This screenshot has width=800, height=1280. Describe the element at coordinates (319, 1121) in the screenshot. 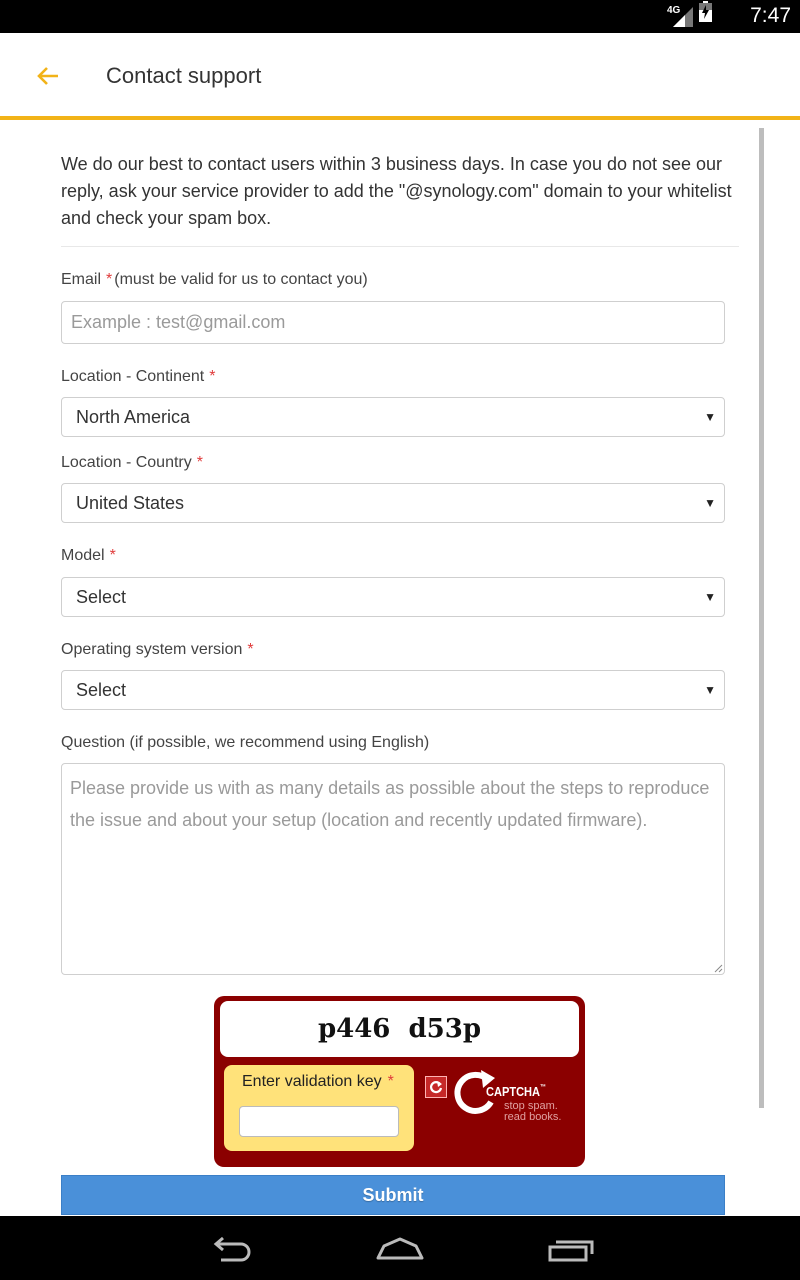

I see `captcha-input` at that location.